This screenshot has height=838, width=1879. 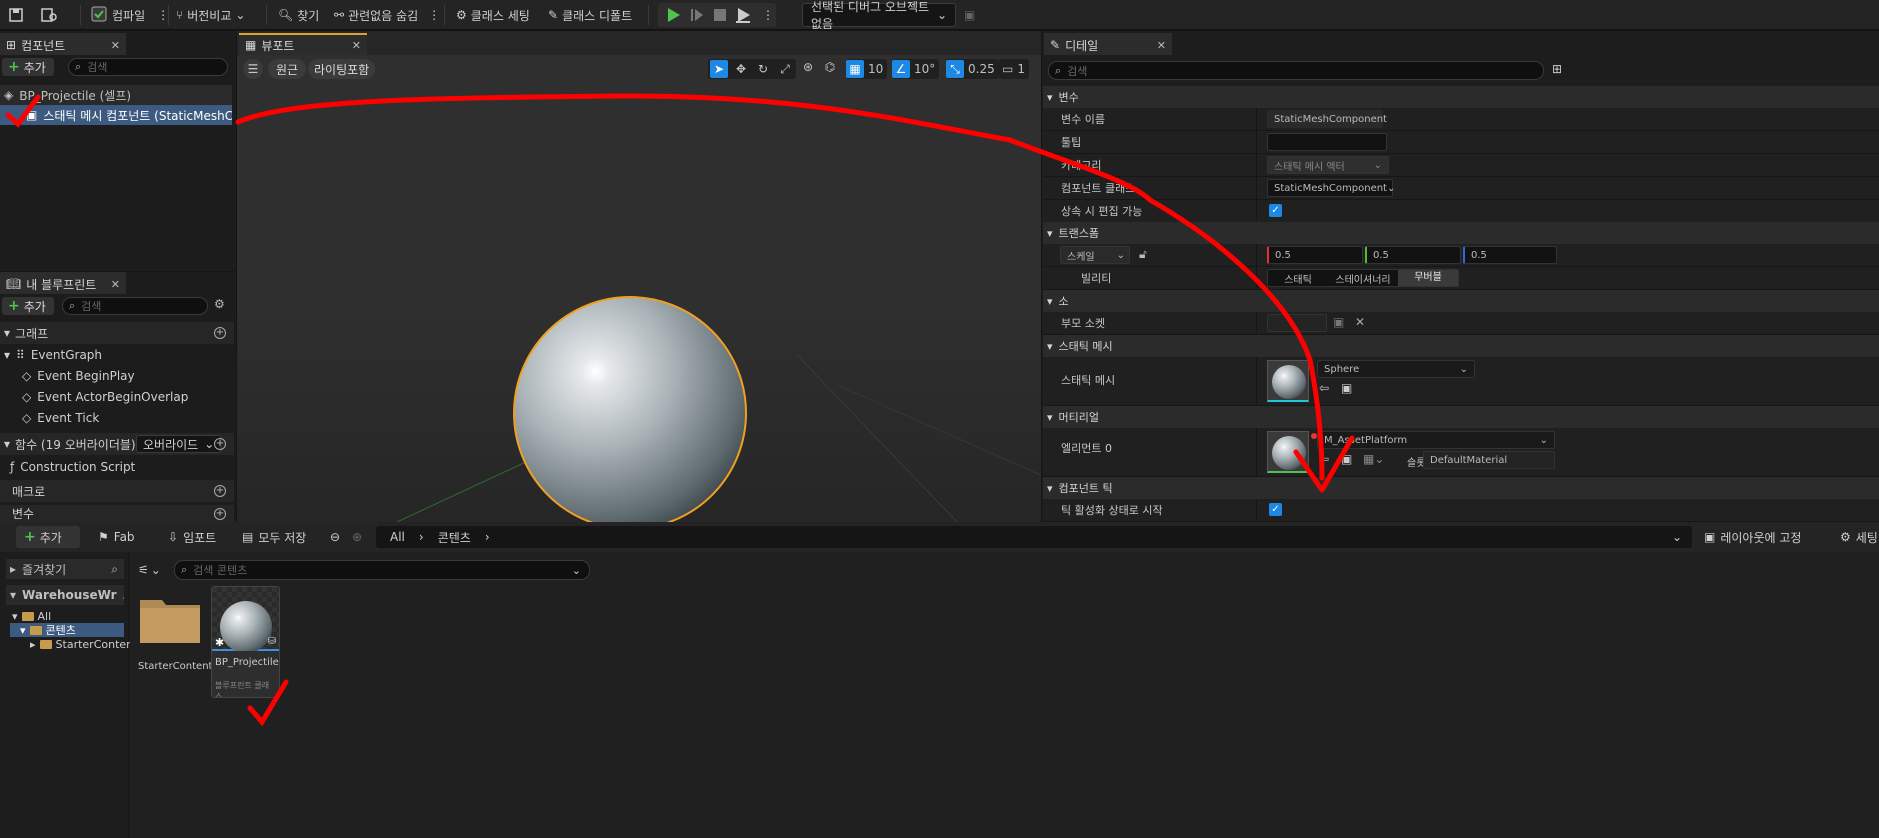 What do you see at coordinates (1396, 369) in the screenshot?
I see `static-mesh-dropdown: Sphere ⌄` at bounding box center [1396, 369].